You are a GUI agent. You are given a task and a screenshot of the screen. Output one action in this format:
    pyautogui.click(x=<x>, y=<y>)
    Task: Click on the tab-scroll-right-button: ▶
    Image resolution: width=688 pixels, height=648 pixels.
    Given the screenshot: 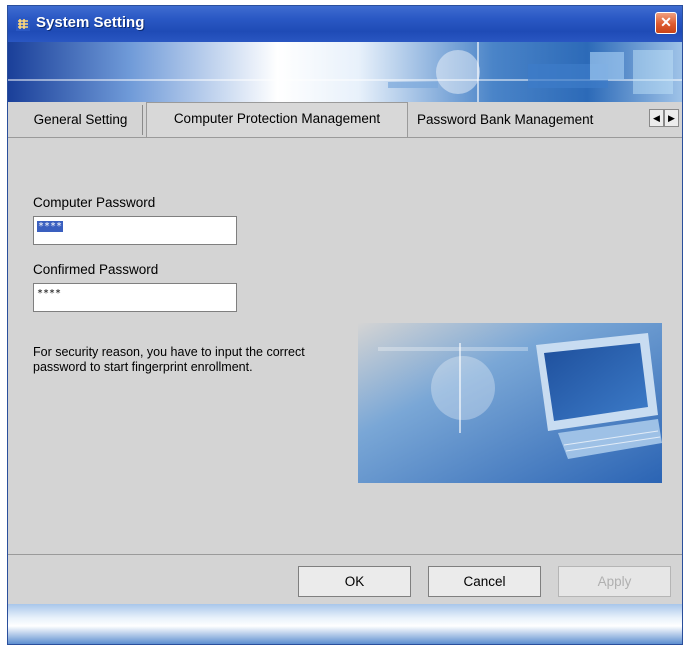 What is the action you would take?
    pyautogui.click(x=671, y=118)
    